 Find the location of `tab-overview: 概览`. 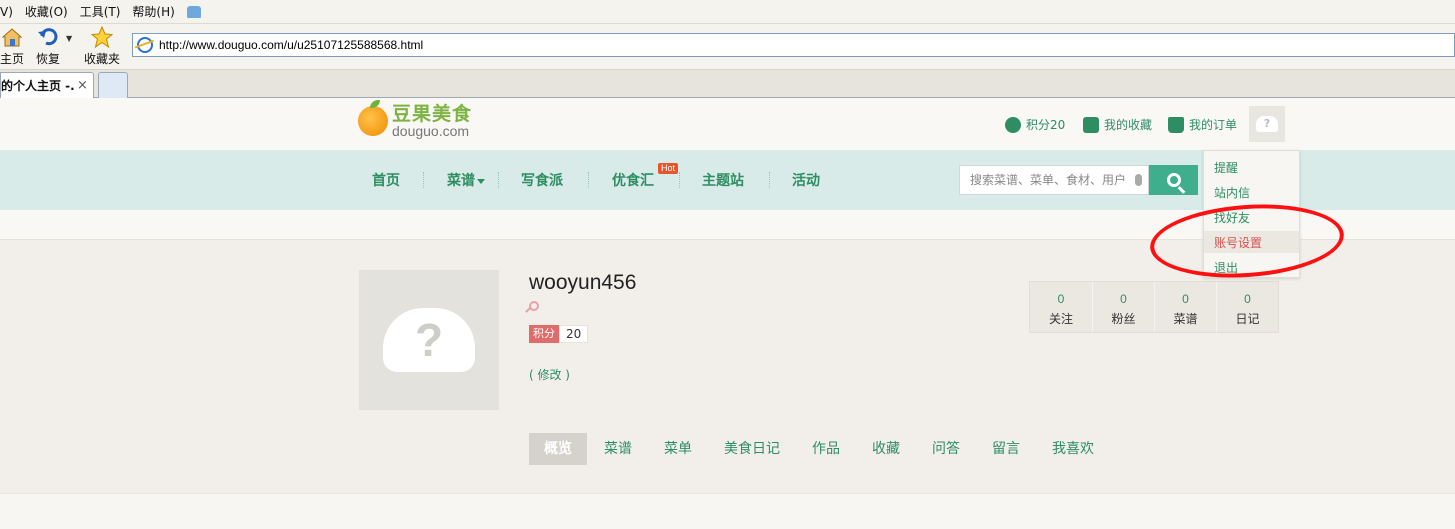

tab-overview: 概览 is located at coordinates (558, 449).